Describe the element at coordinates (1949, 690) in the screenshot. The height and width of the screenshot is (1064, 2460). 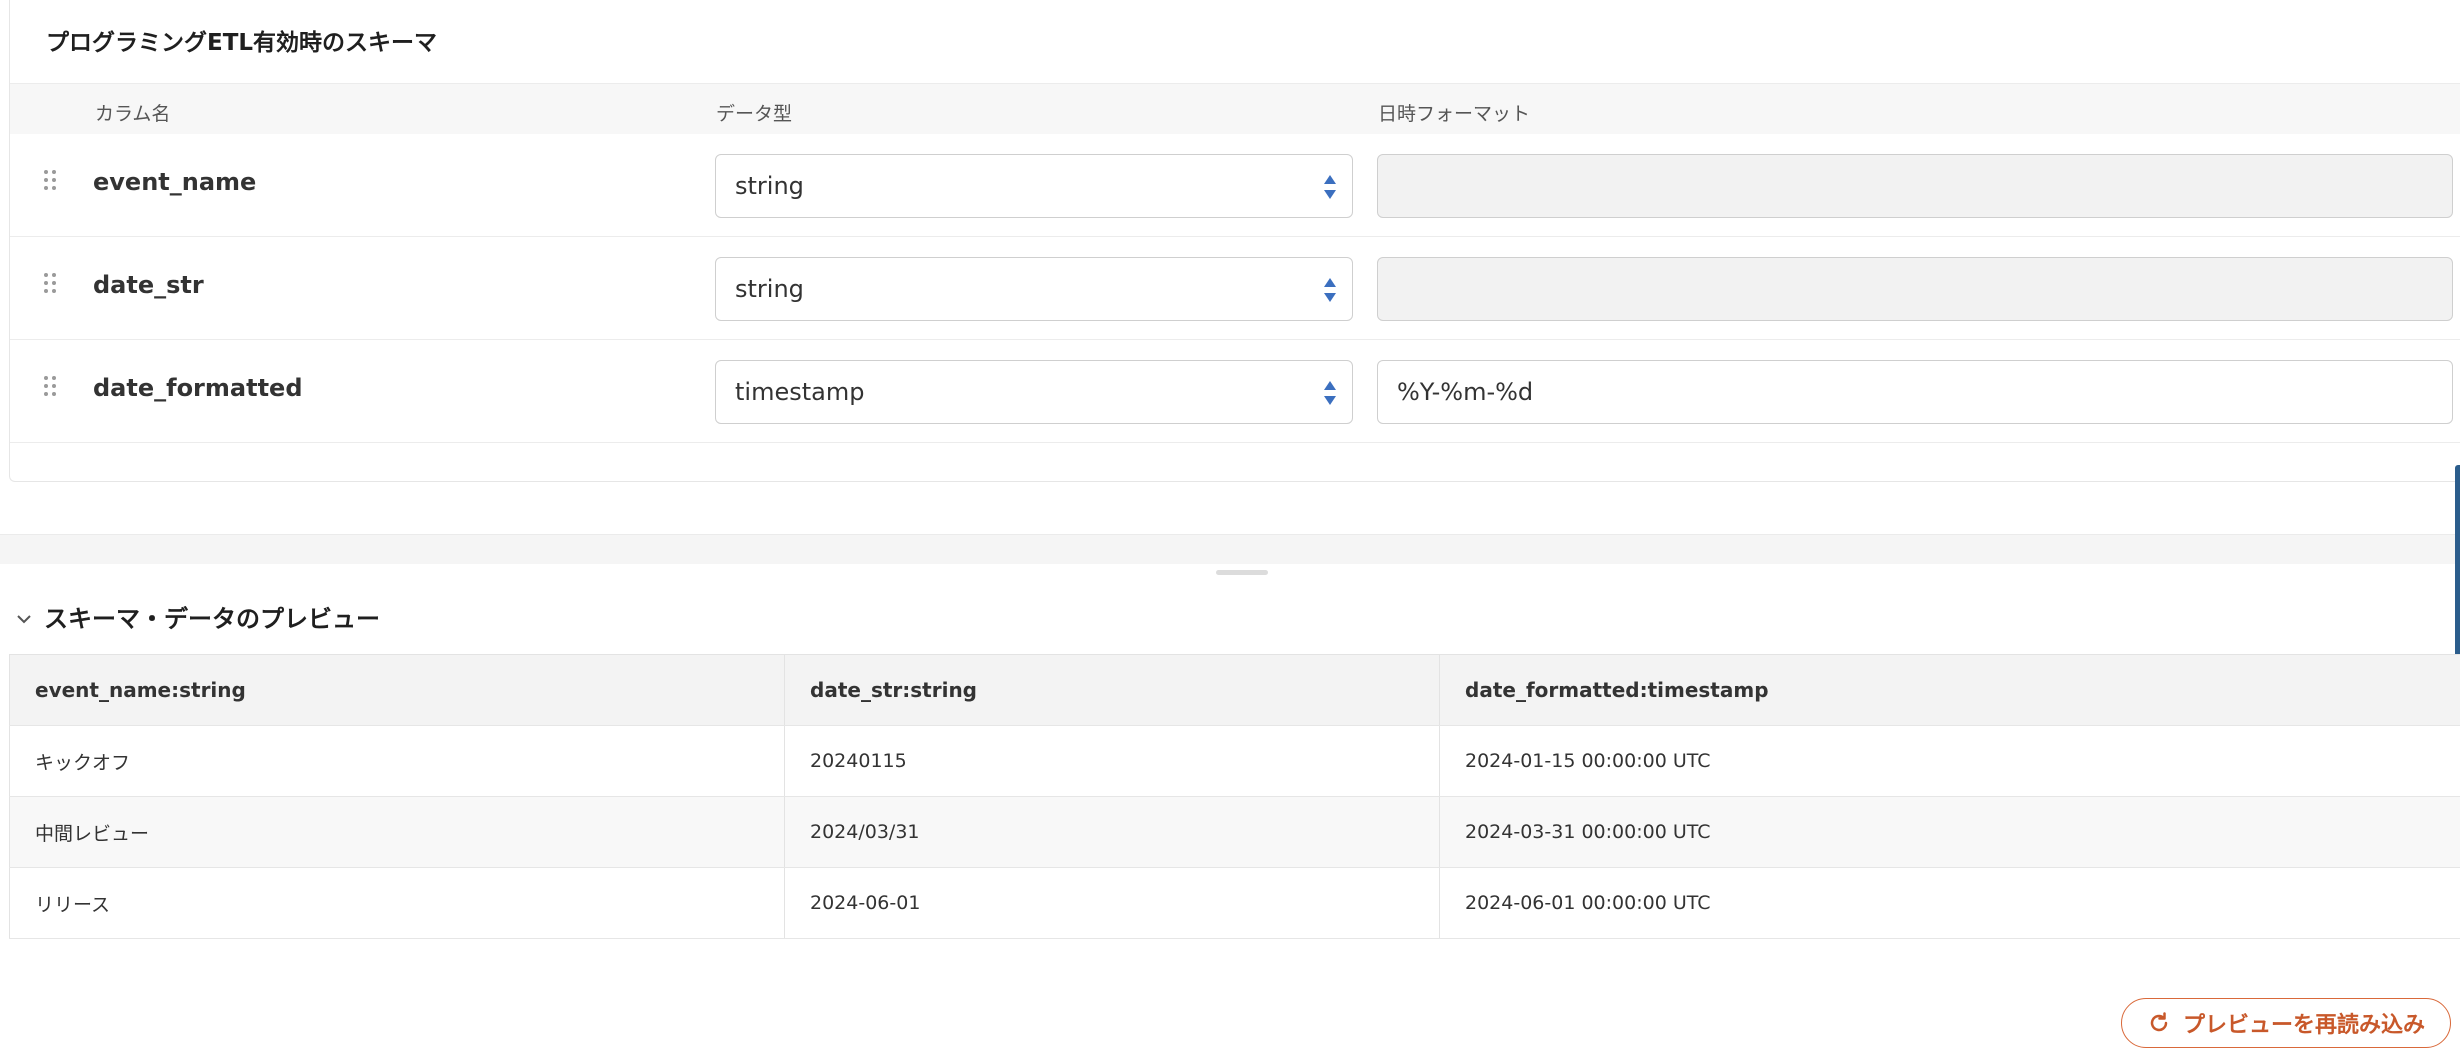
I see `preview-column-header: date_formatted:timestamp` at that location.